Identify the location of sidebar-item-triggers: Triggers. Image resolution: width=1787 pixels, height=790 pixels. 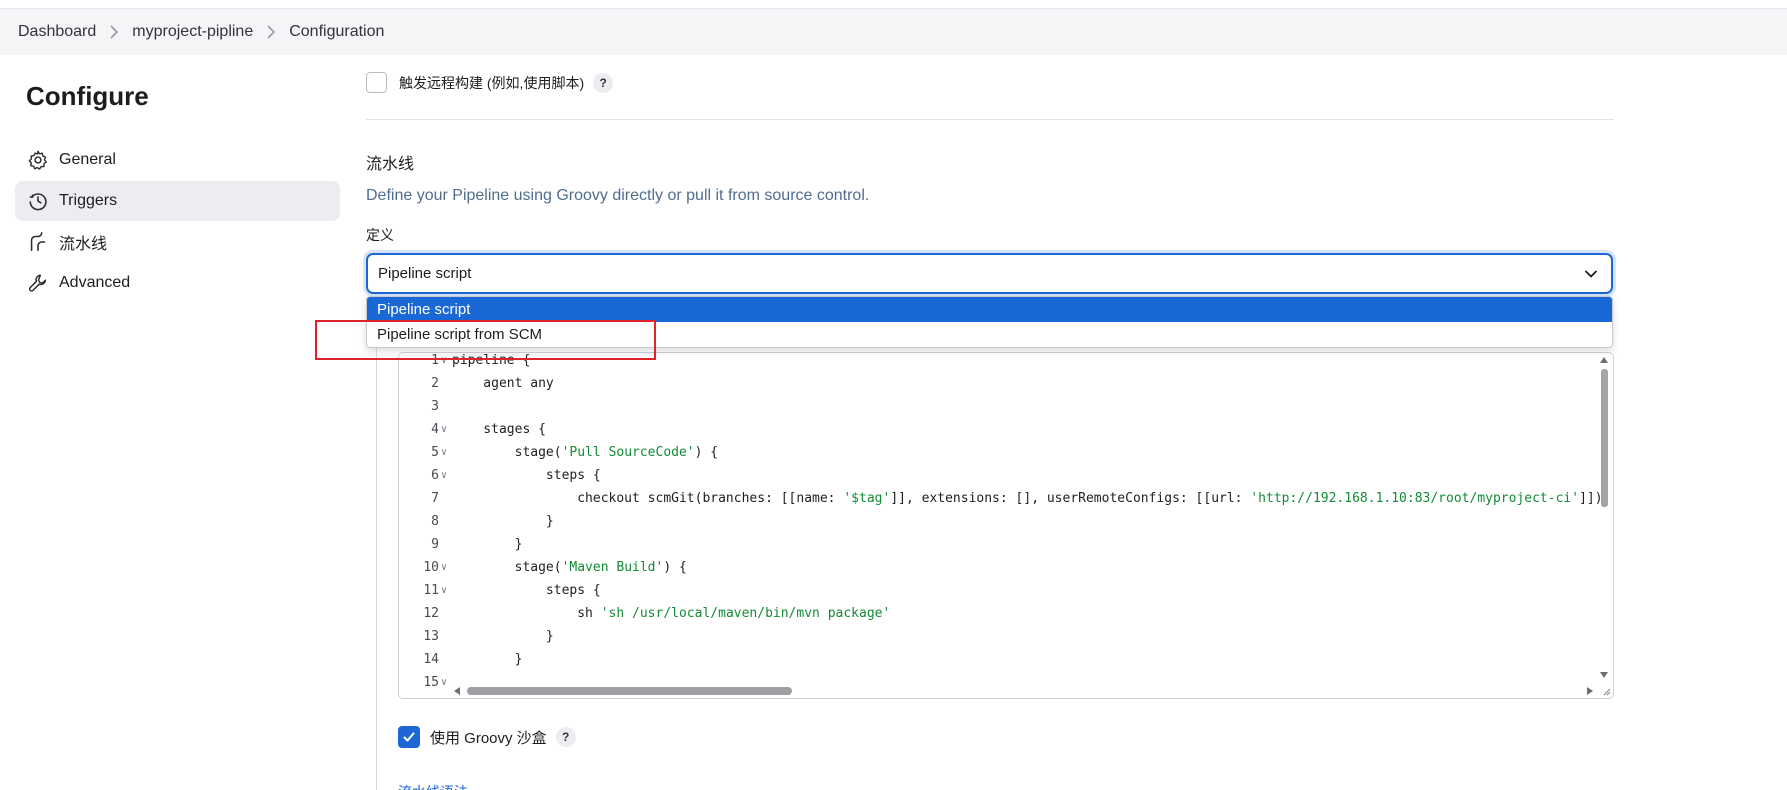
(177, 201).